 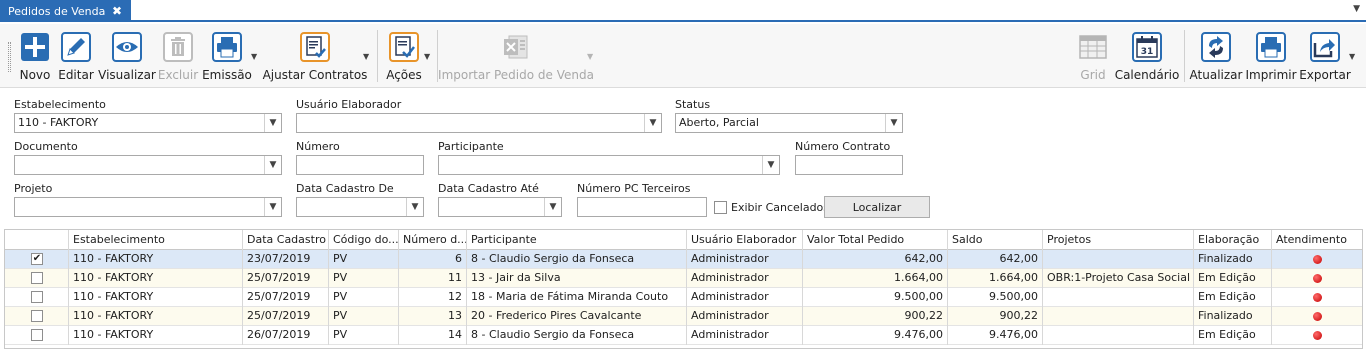 I want to click on tab-pedidos-de-venda: Pedidos de Venda ✖, so click(x=65, y=11).